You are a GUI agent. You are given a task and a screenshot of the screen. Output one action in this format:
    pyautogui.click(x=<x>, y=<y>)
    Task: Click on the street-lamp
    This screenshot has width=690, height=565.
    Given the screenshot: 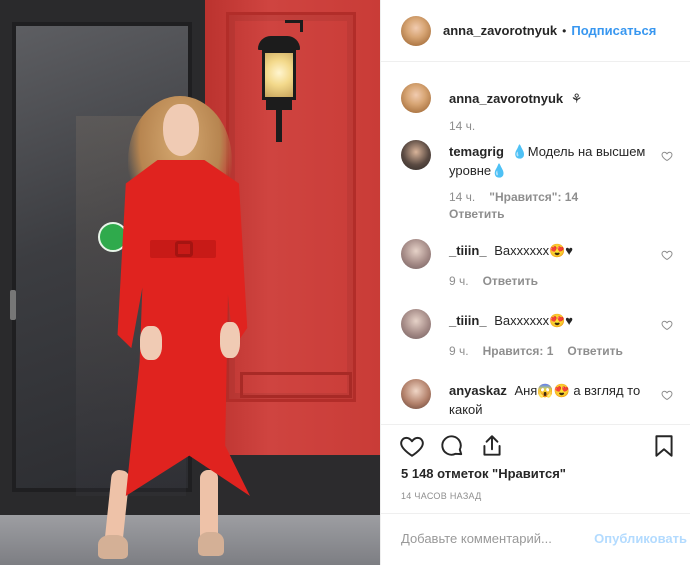 What is the action you would take?
    pyautogui.click(x=279, y=75)
    